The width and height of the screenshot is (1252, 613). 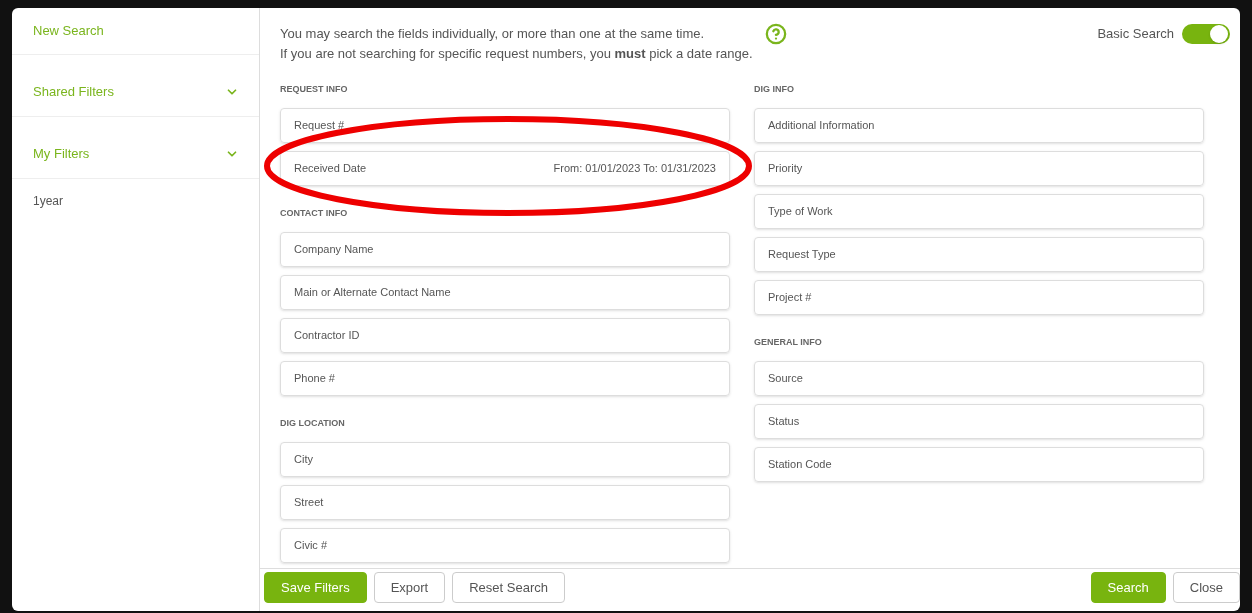 I want to click on filter-field: Request Type, so click(x=979, y=254).